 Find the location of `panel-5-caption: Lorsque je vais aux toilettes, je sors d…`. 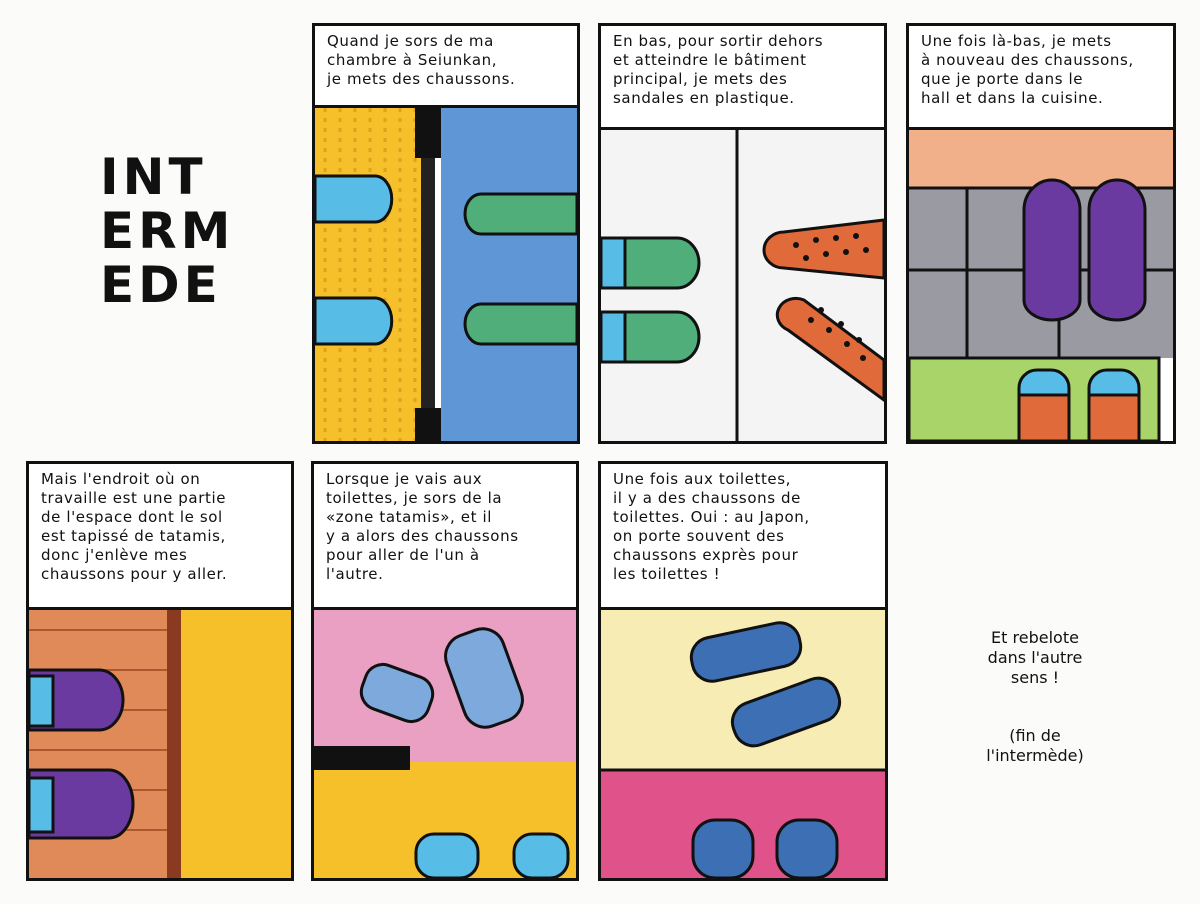

panel-5-caption: Lorsque je vais aux toilettes, je sors d… is located at coordinates (445, 537).